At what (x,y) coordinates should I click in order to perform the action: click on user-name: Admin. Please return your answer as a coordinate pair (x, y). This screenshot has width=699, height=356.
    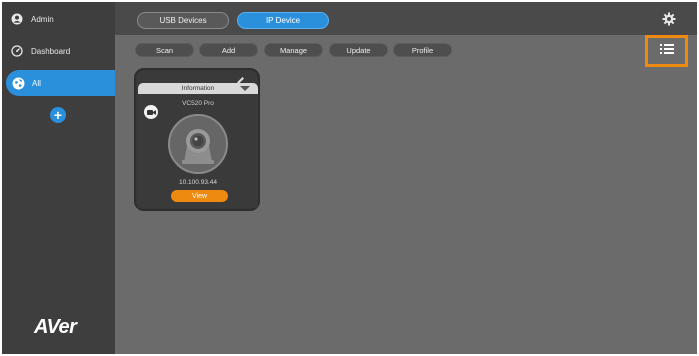
    Looking at the image, I should click on (42, 19).